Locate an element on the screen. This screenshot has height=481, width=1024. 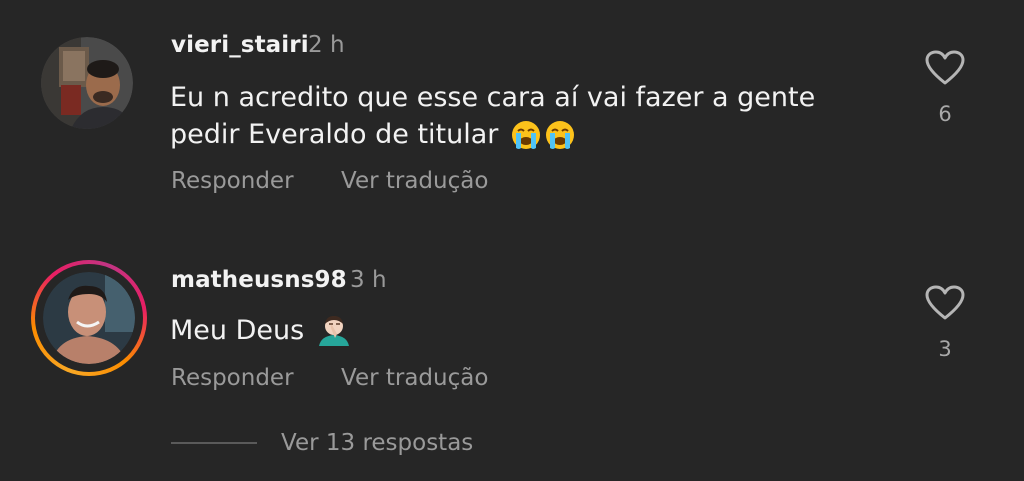
replies-divider is located at coordinates (214, 443).